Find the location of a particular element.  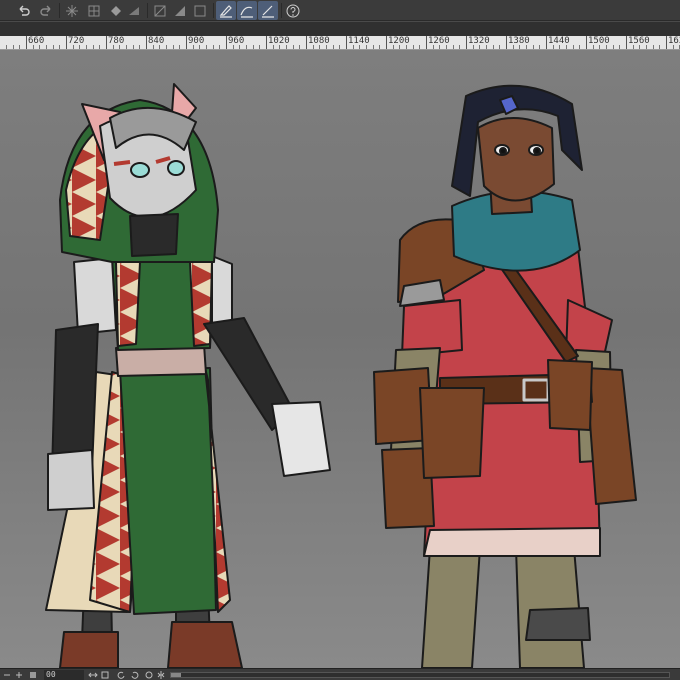

no-line-icon is located at coordinates (160, 10).